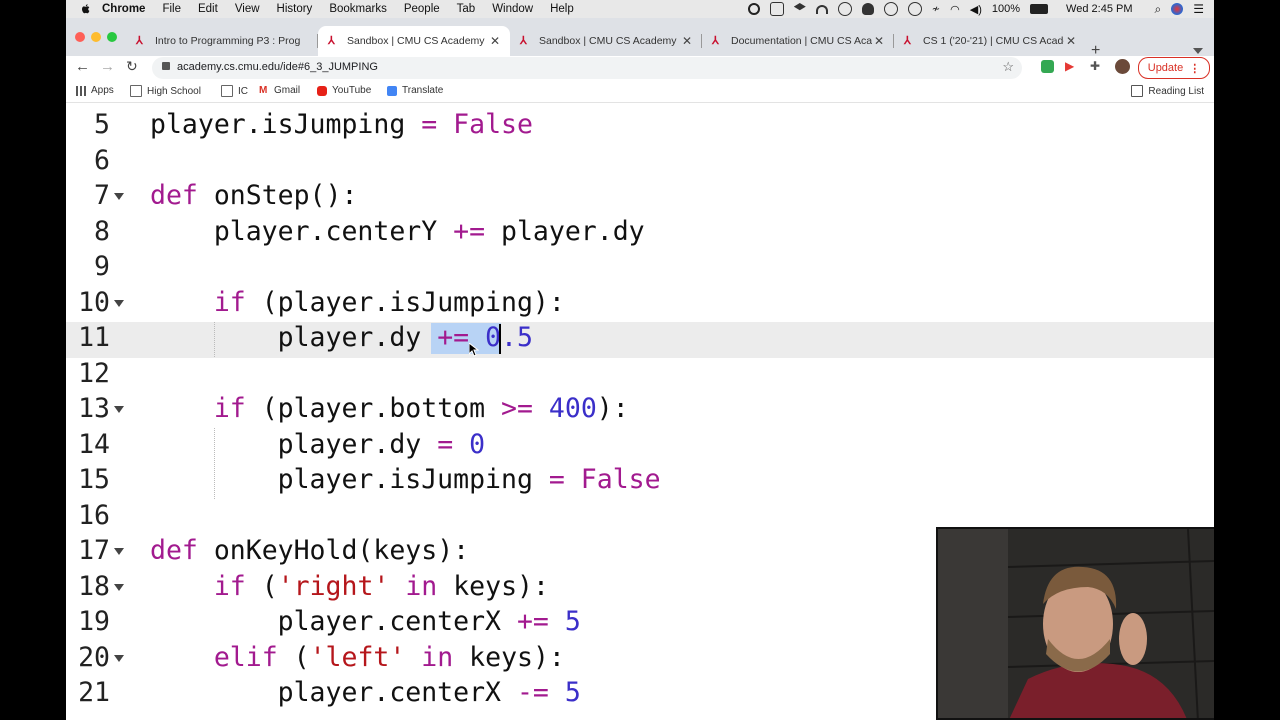 The height and width of the screenshot is (720, 1280). I want to click on spotlight-icon: ⌕, so click(1158, 9).